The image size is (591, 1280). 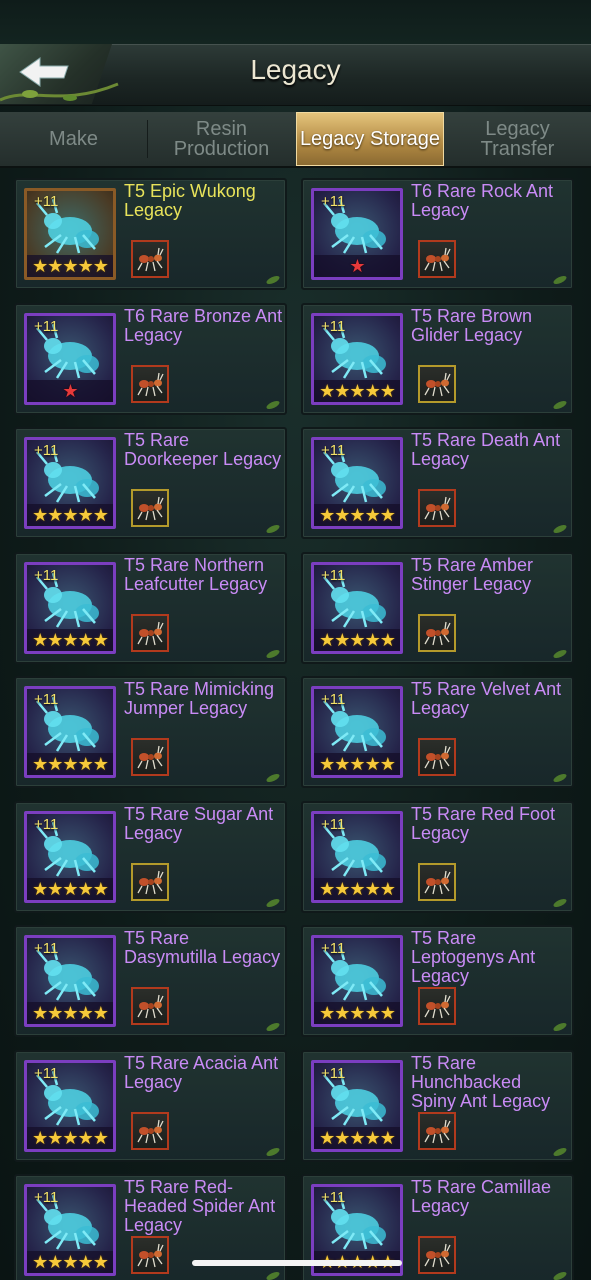 I want to click on tab-label: Make, so click(x=73, y=139).